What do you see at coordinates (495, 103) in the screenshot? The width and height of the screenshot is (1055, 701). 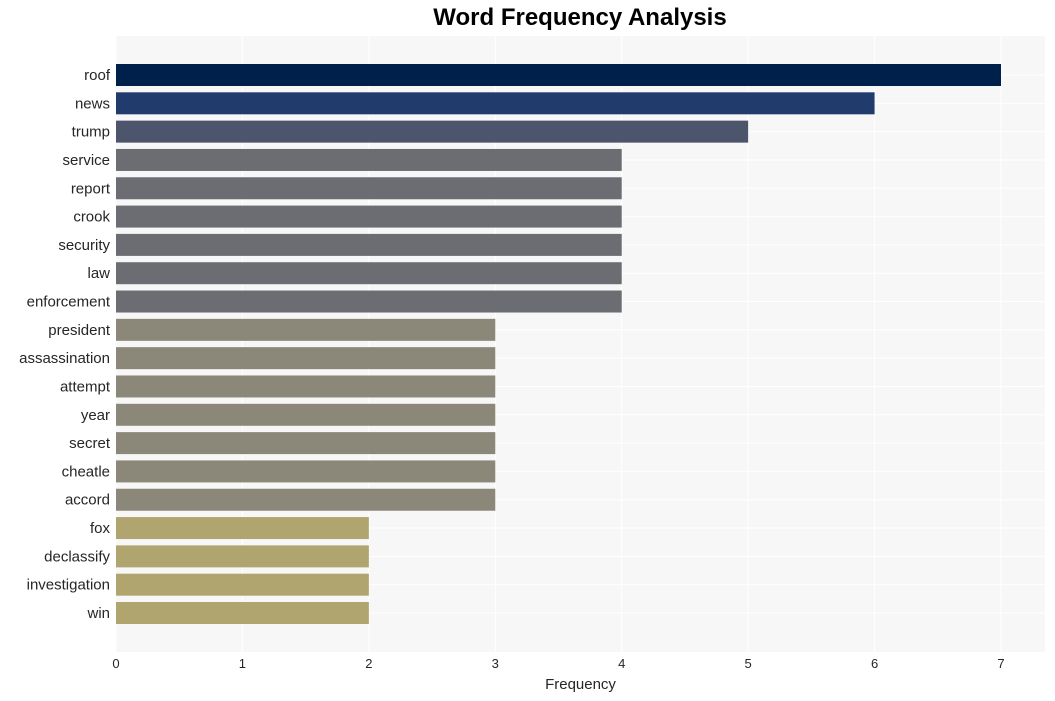 I see `bar-news` at bounding box center [495, 103].